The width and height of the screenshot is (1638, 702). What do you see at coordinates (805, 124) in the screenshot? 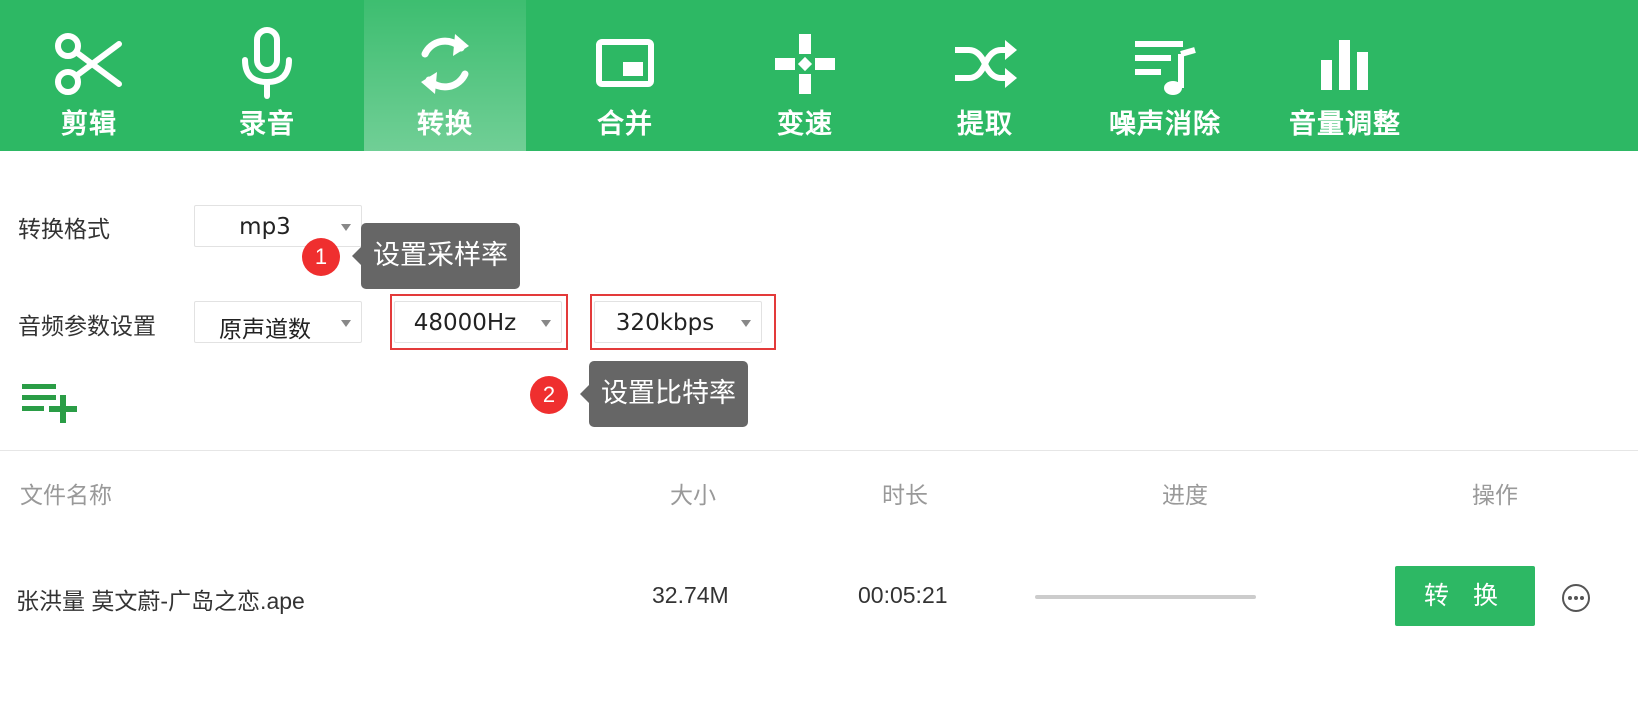
I see `tool-label: 变速` at bounding box center [805, 124].